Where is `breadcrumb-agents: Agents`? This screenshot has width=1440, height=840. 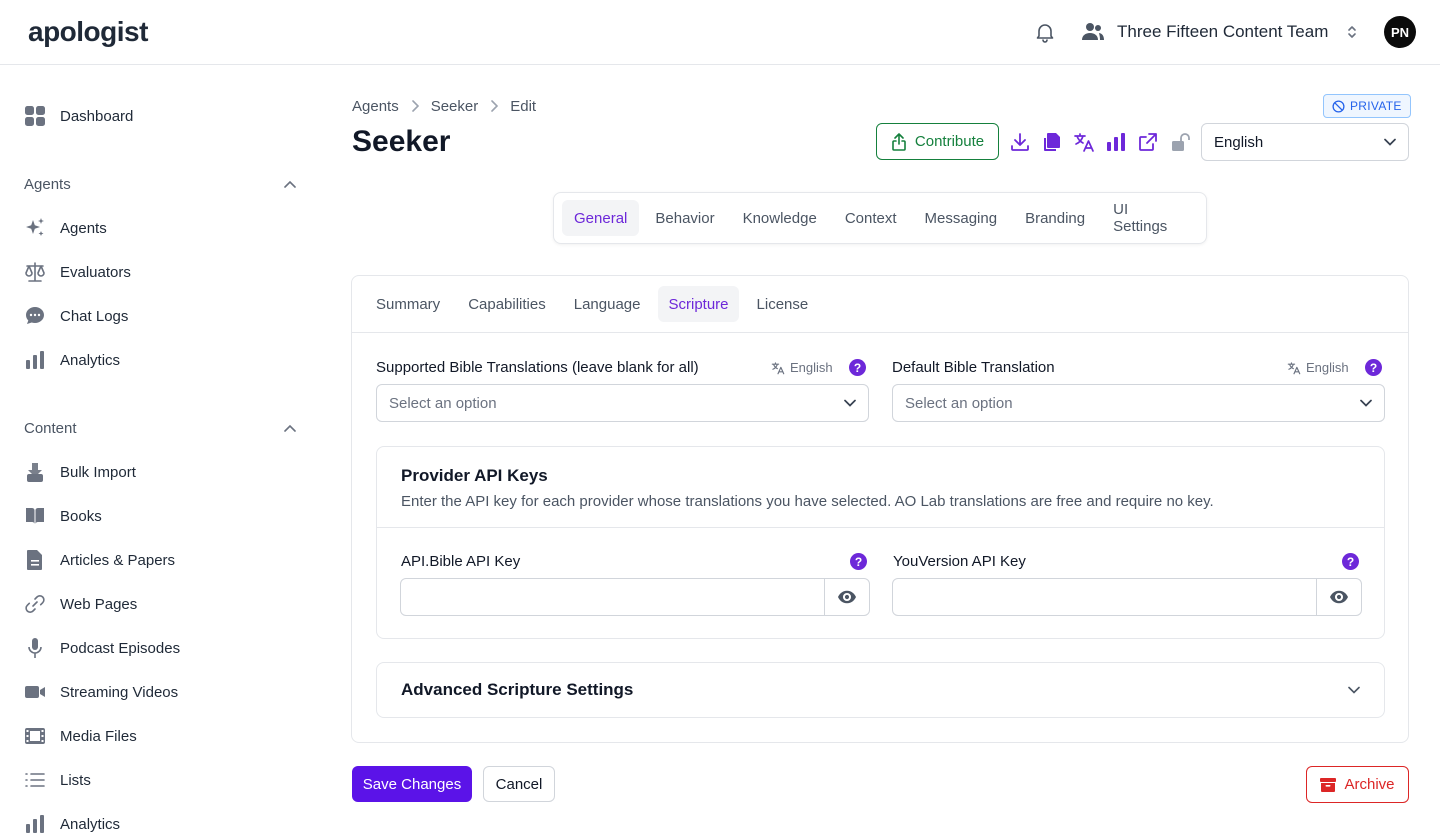 breadcrumb-agents: Agents is located at coordinates (375, 106).